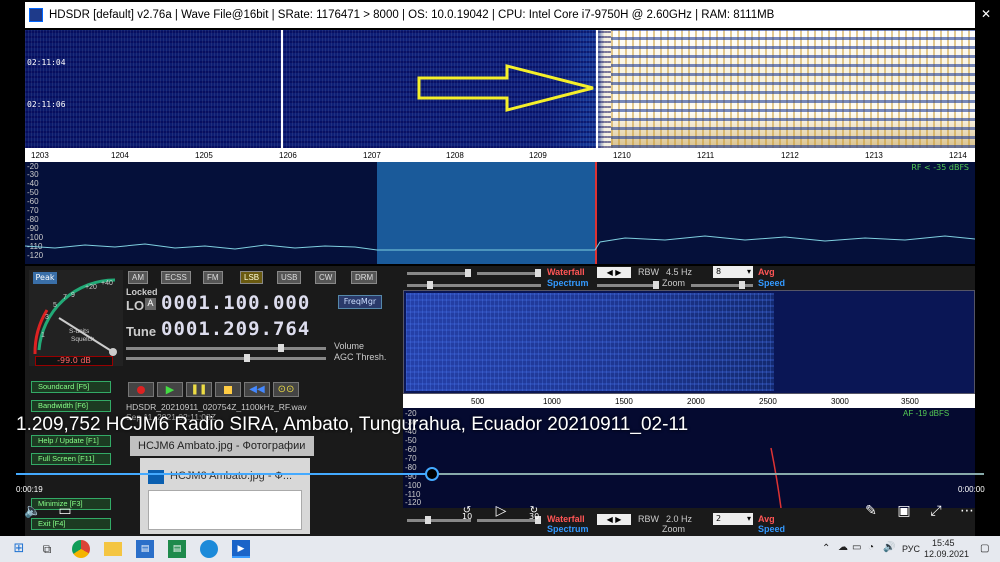 The image size is (1000, 562). Describe the element at coordinates (566, 272) in the screenshot. I see `af-waterfall-label: Waterfall` at that location.